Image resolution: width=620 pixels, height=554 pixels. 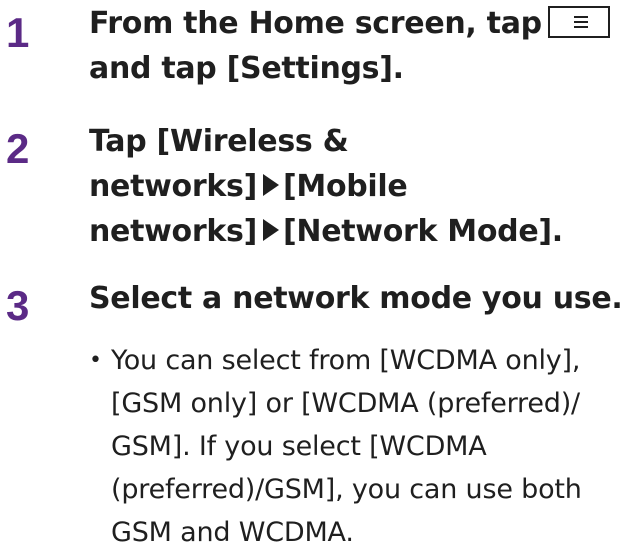 I want to click on menu-lines-icon, so click(x=580, y=21).